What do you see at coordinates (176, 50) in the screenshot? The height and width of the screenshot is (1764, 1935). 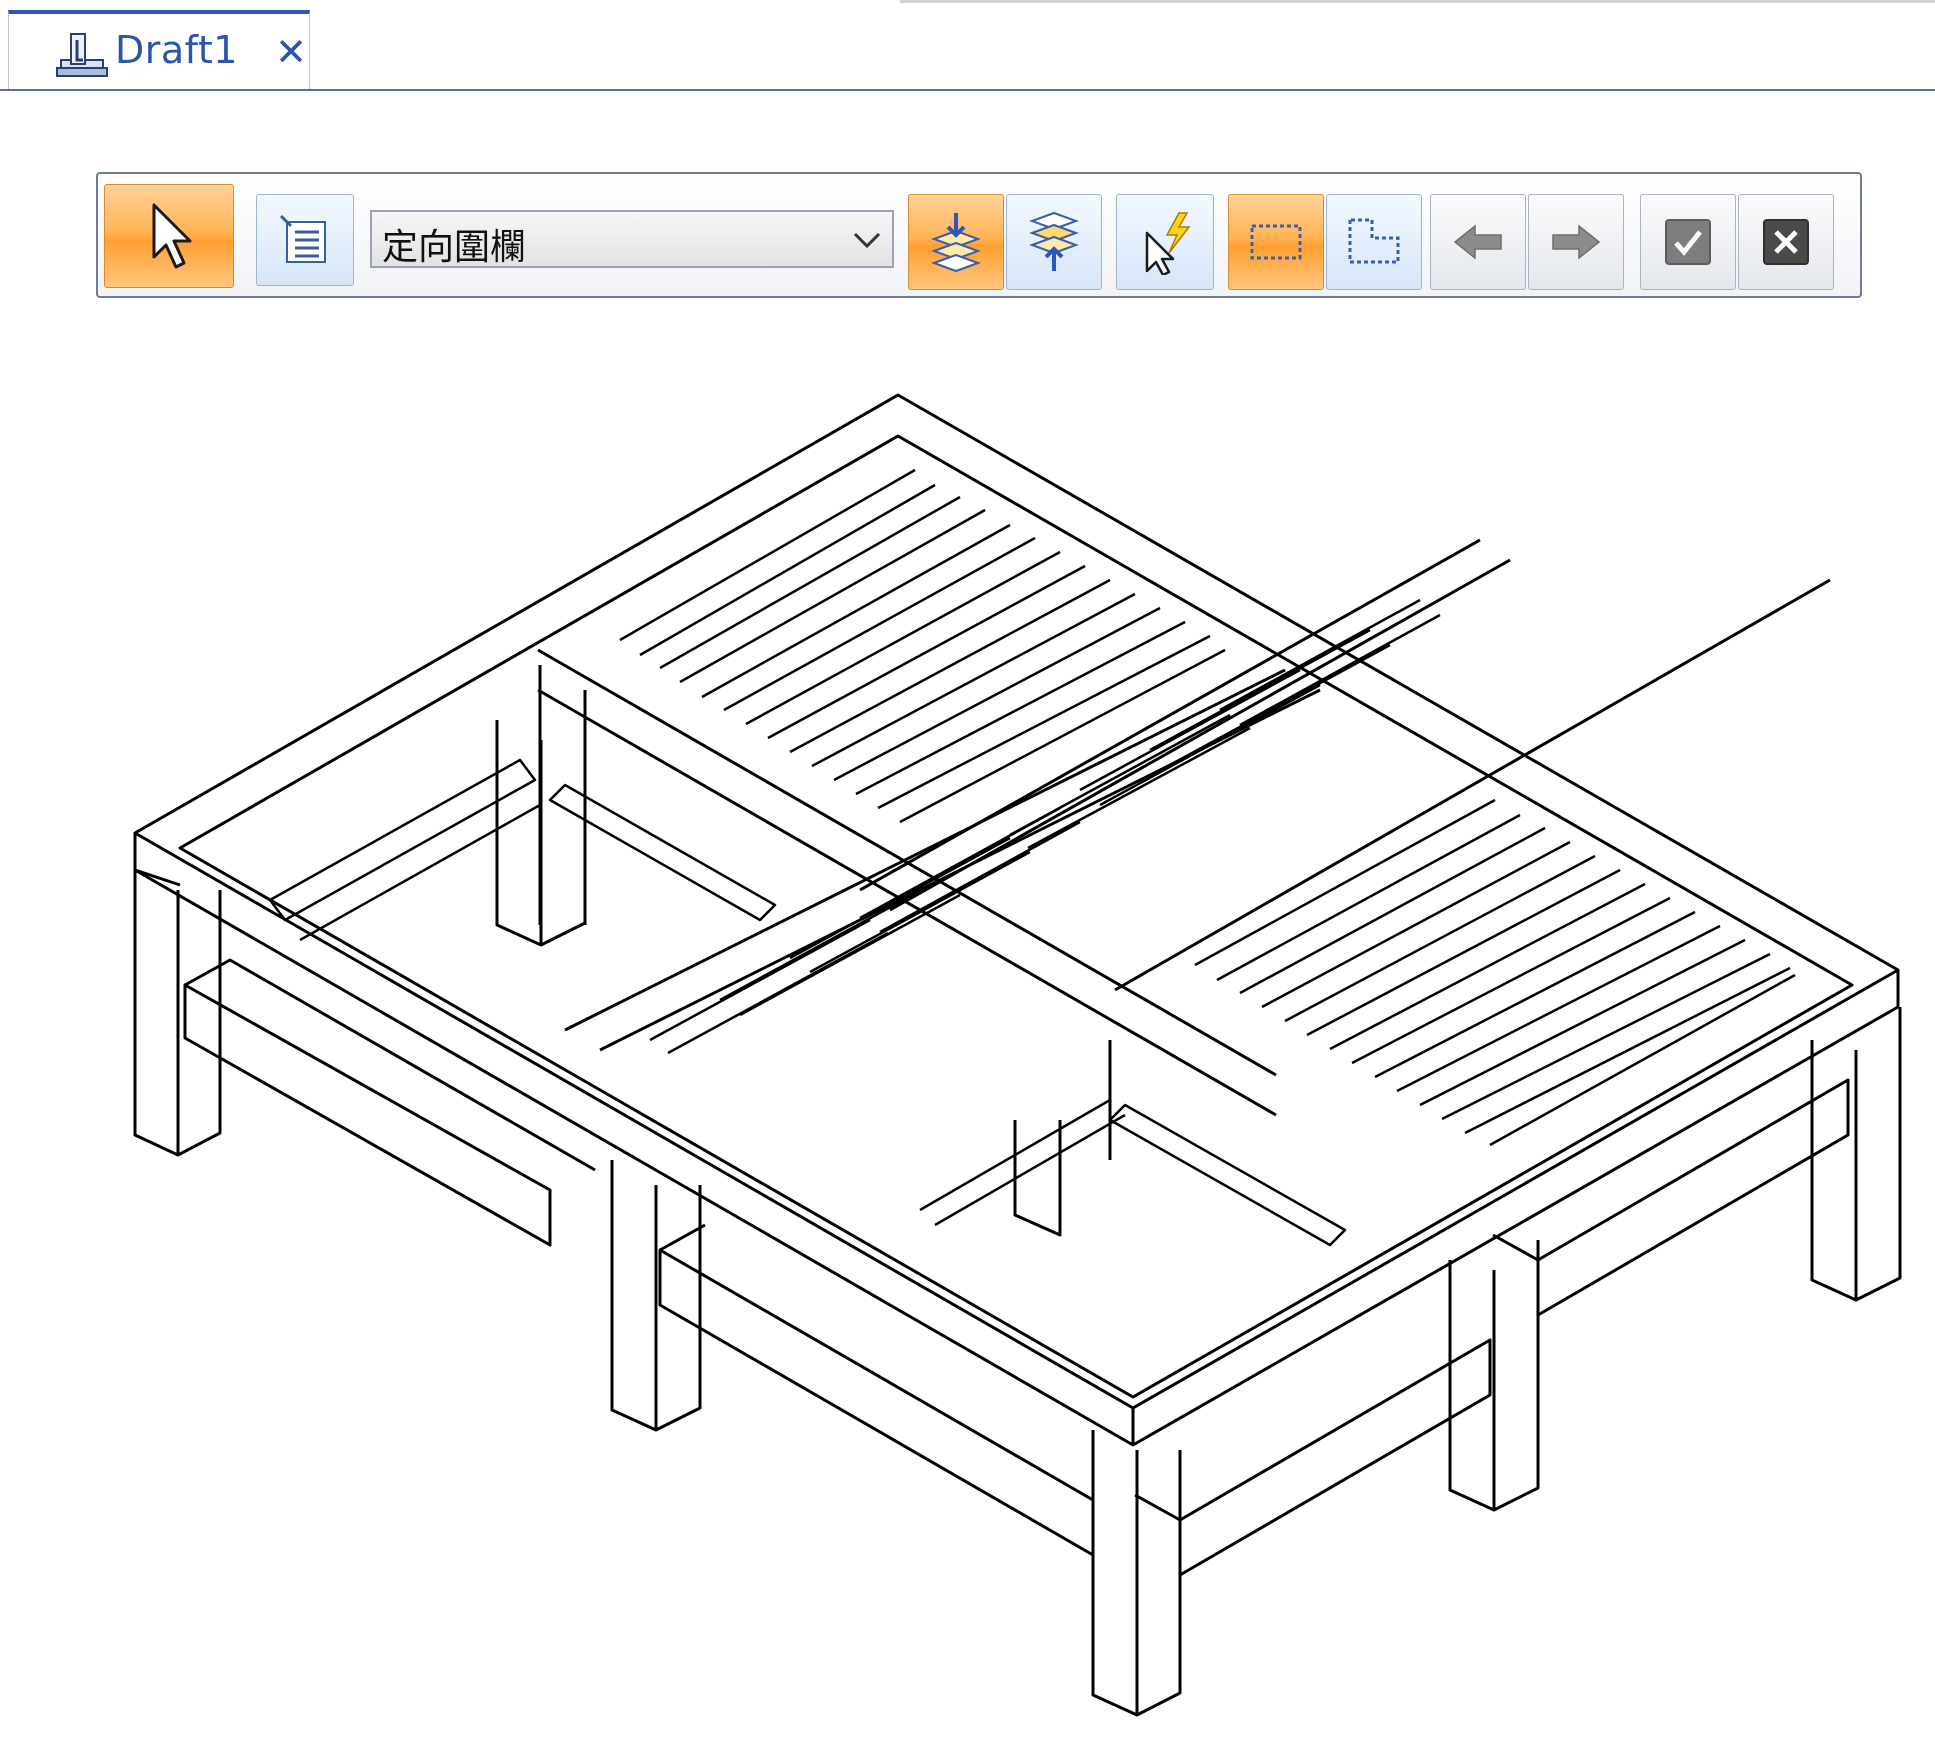 I see `tab-title: Draft1` at bounding box center [176, 50].